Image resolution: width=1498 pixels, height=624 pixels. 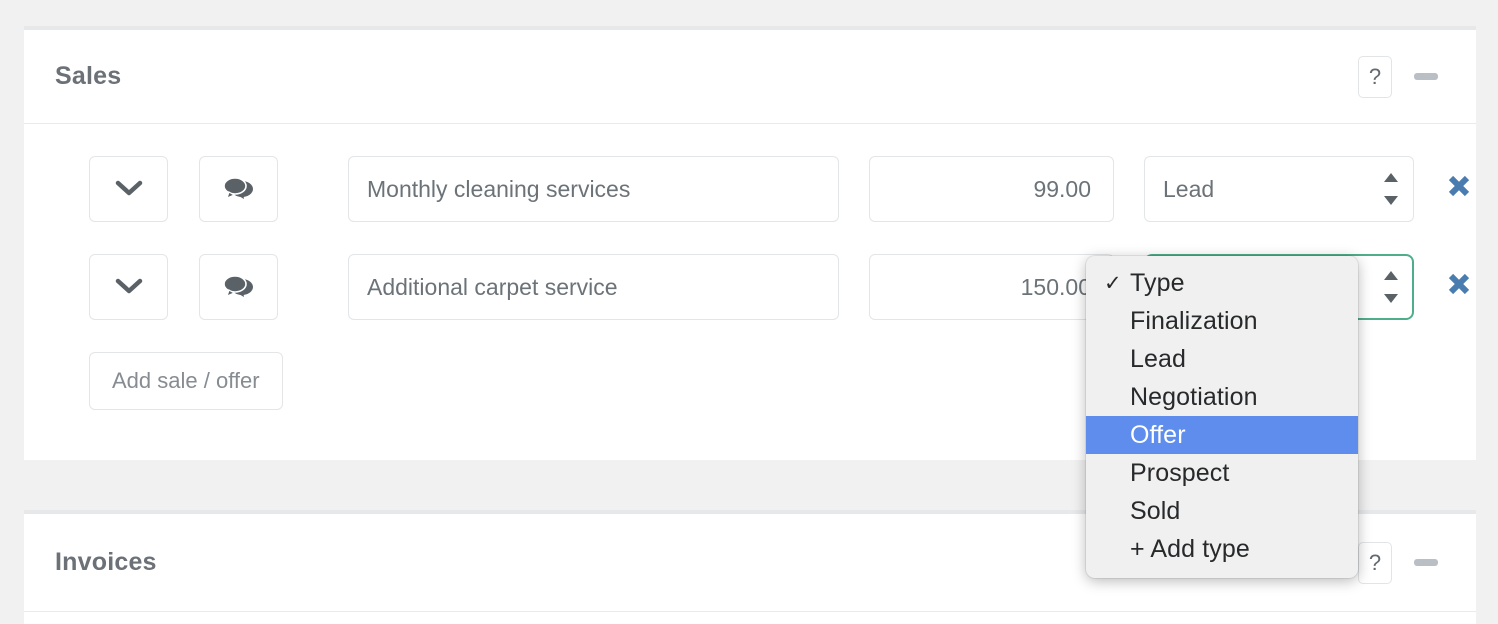 I want to click on invoices-header-tools: ?, so click(x=1398, y=562).